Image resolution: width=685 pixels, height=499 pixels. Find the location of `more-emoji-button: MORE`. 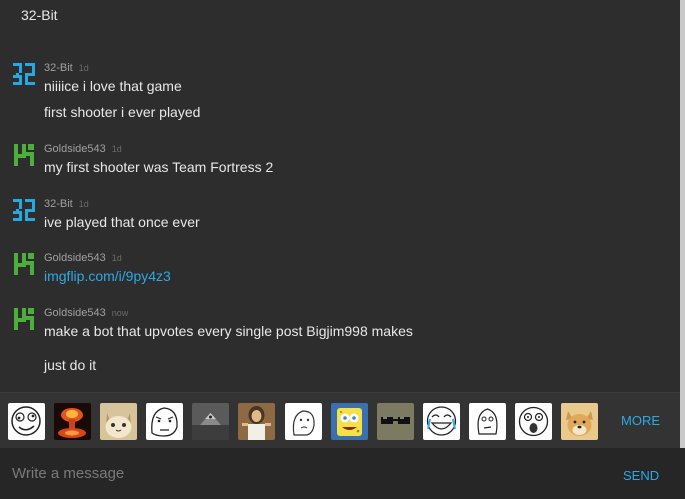

more-emoji-button: MORE is located at coordinates (640, 420).